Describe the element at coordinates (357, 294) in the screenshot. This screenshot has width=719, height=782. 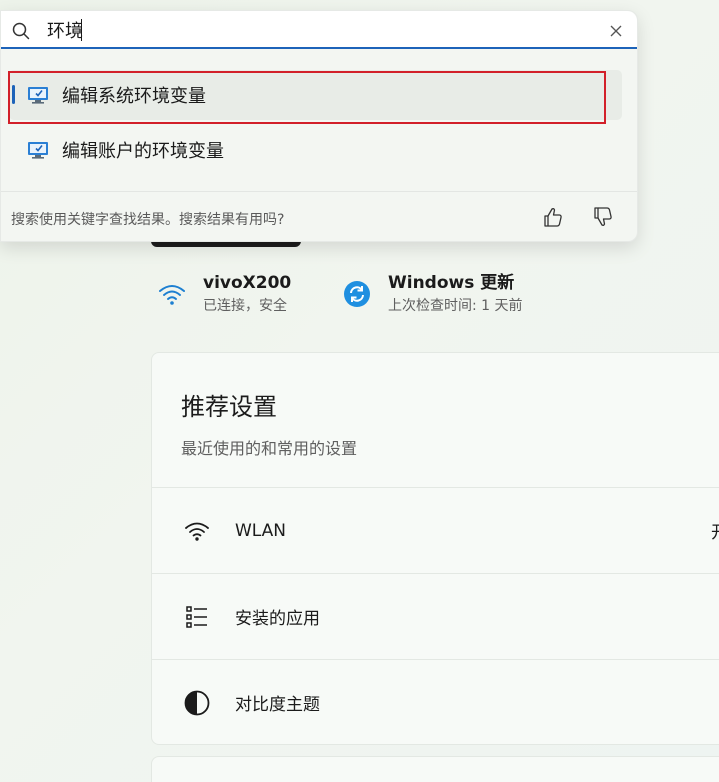
I see `refresh-icon` at that location.